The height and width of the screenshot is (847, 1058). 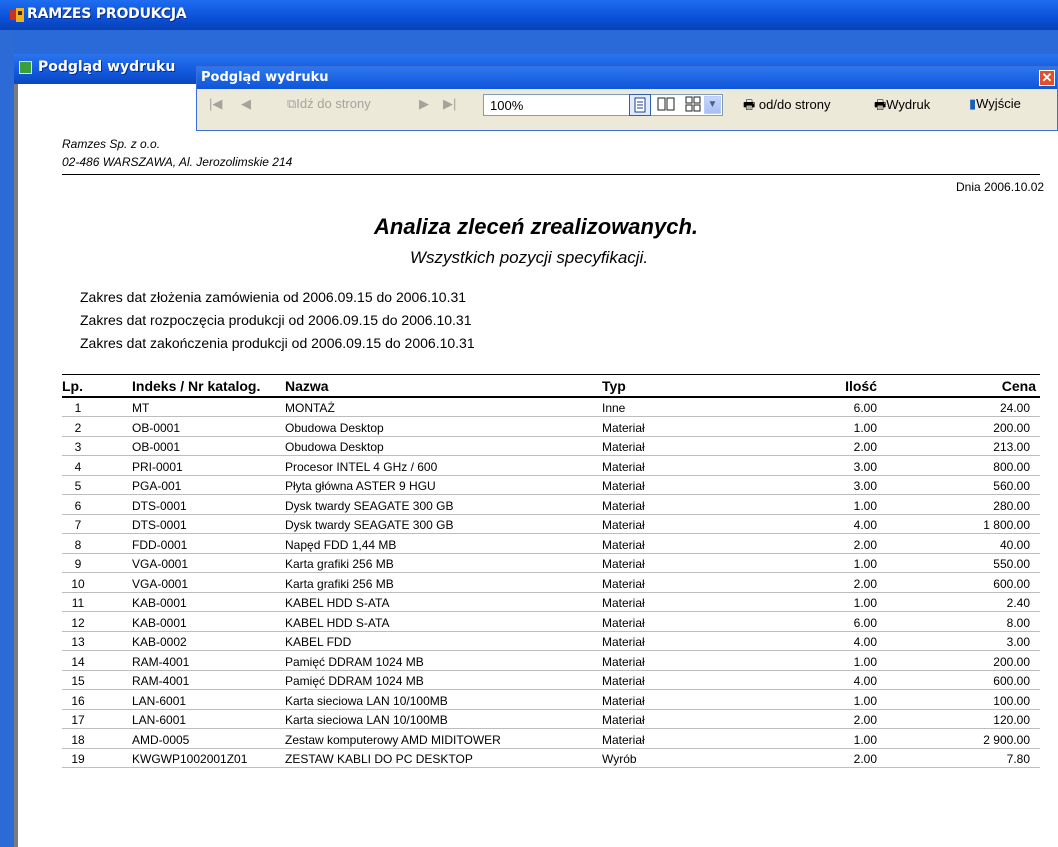 What do you see at coordinates (627, 78) in the screenshot?
I see `toolbar-titlebar: Podgląd wydruku ✕` at bounding box center [627, 78].